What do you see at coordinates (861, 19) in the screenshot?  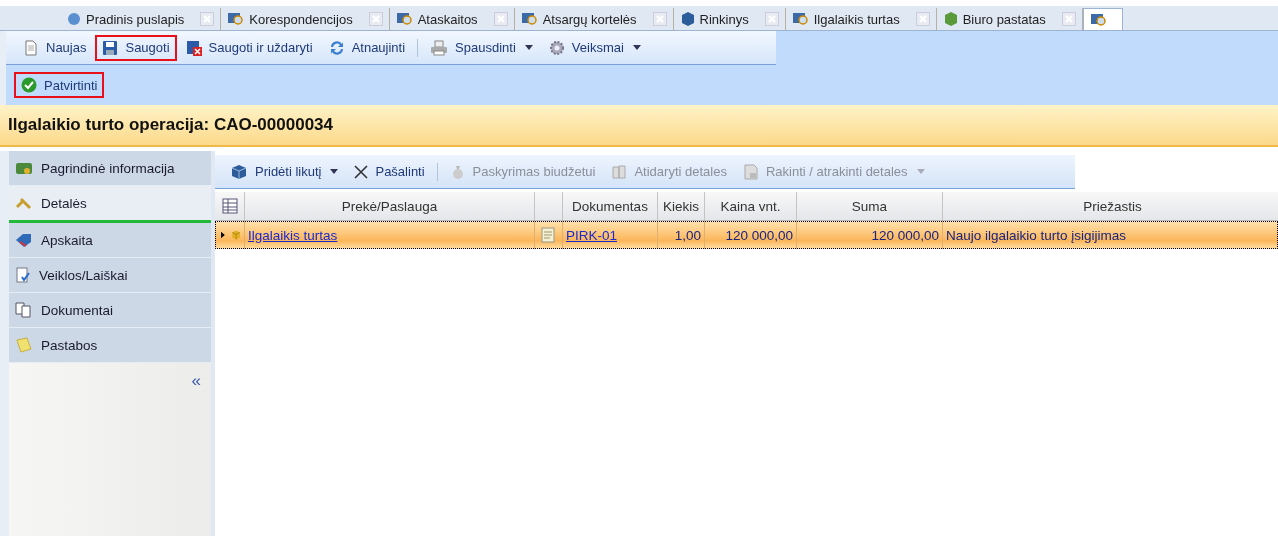 I see `tab: Ilgalaikis turtas` at bounding box center [861, 19].